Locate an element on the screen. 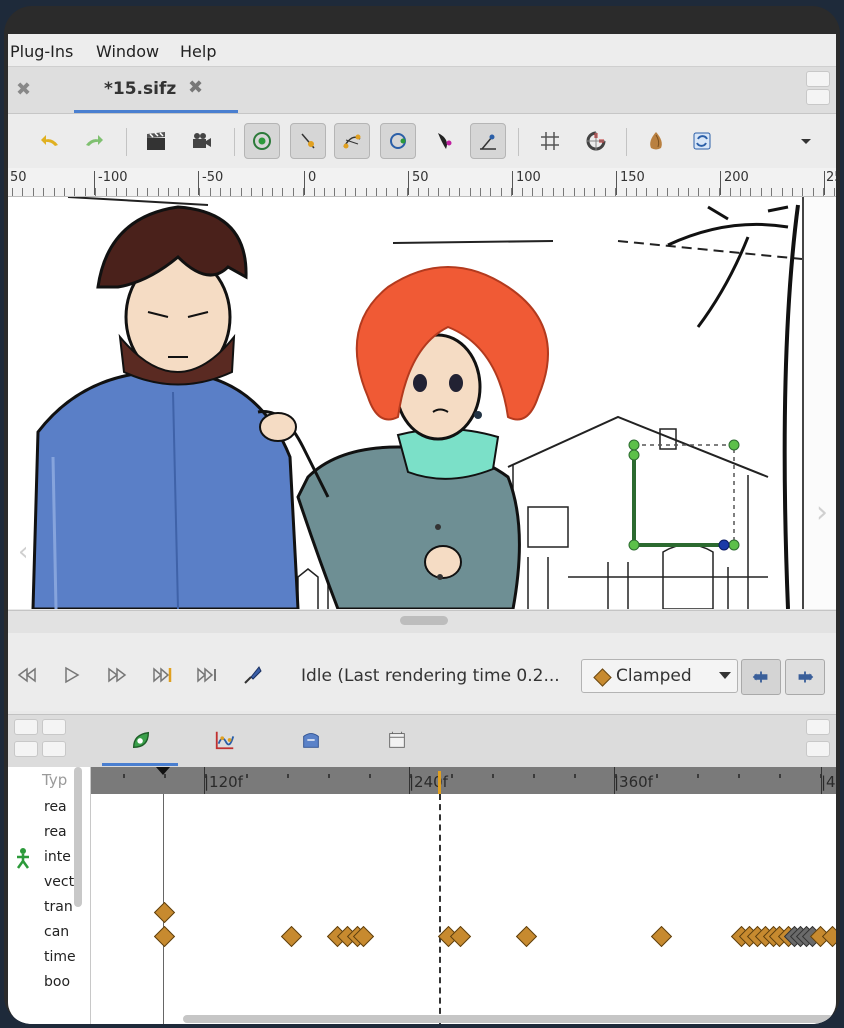 Image resolution: width=844 pixels, height=1028 pixels. param-row: time is located at coordinates (60, 957).